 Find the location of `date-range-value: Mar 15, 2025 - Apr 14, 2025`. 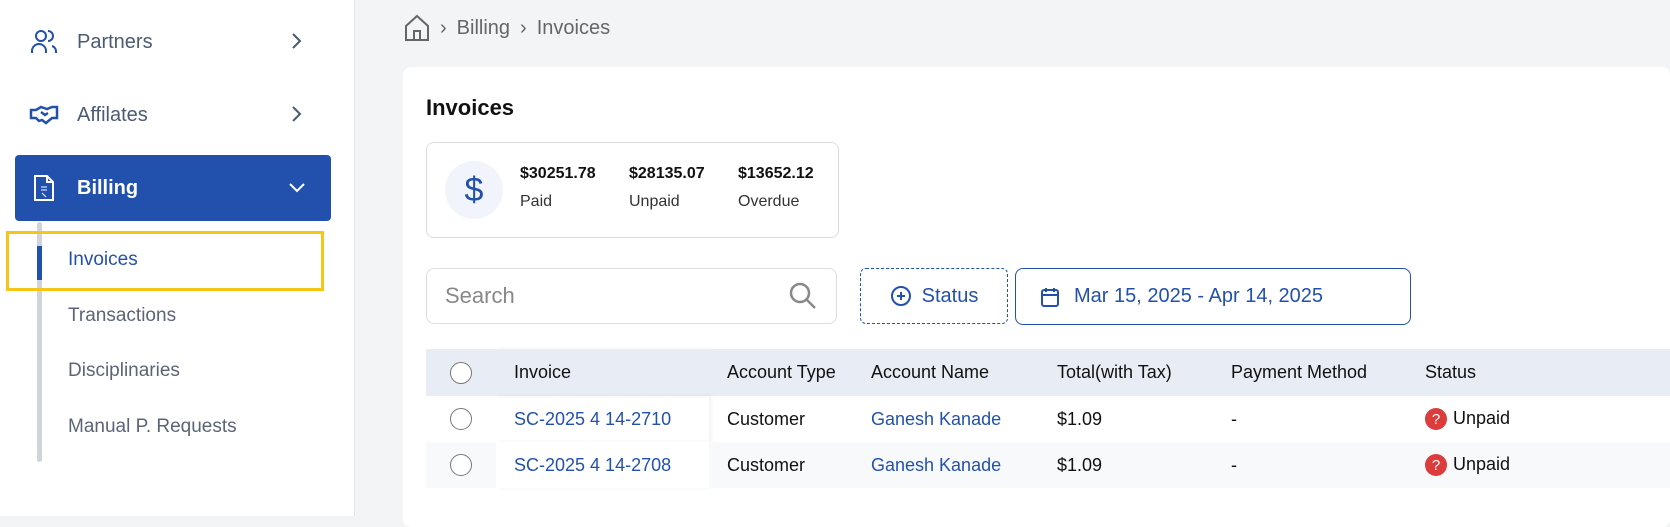

date-range-value: Mar 15, 2025 - Apr 14, 2025 is located at coordinates (1199, 296).